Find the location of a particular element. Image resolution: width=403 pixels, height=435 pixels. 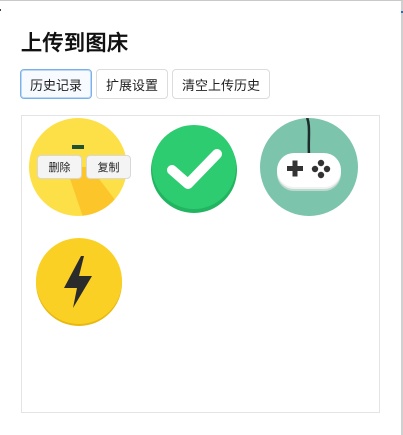

delete-button: 删除 is located at coordinates (59, 167).